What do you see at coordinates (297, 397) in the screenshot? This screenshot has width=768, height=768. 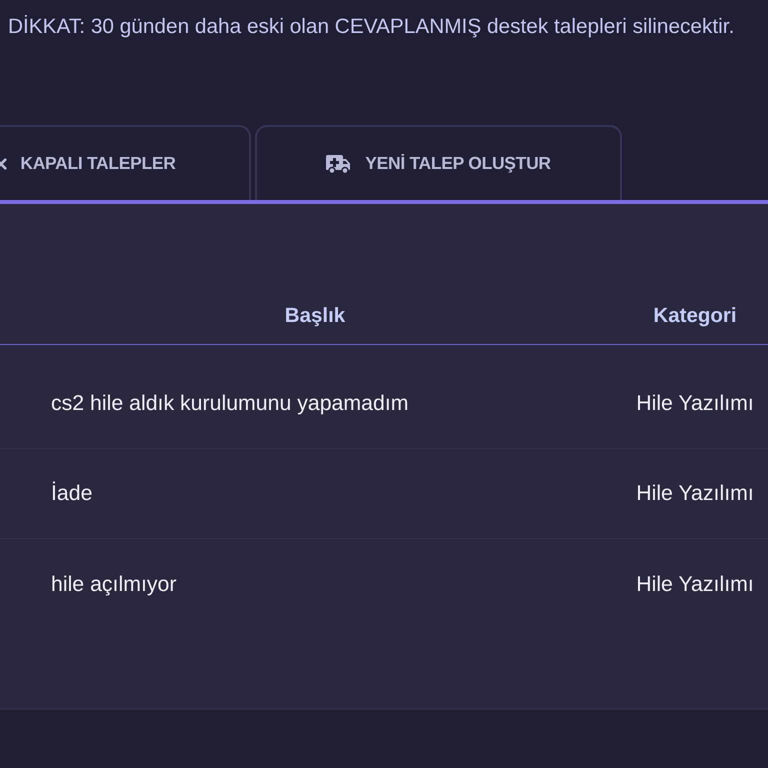 I see `table-cell: cs2 hile aldık kurulumunu yapamadım` at bounding box center [297, 397].